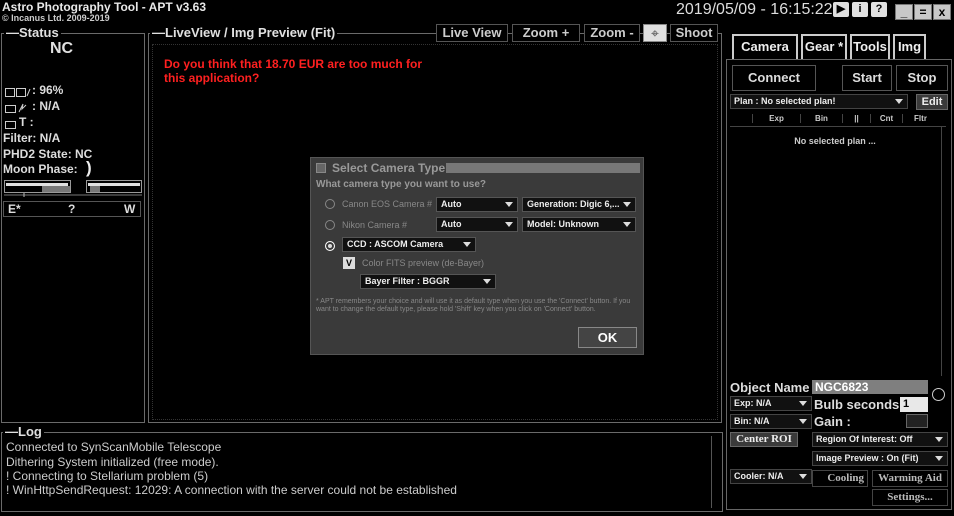 The height and width of the screenshot is (516, 954). I want to click on app-title: Astro Photography Tool - APT v3.63, so click(104, 7).